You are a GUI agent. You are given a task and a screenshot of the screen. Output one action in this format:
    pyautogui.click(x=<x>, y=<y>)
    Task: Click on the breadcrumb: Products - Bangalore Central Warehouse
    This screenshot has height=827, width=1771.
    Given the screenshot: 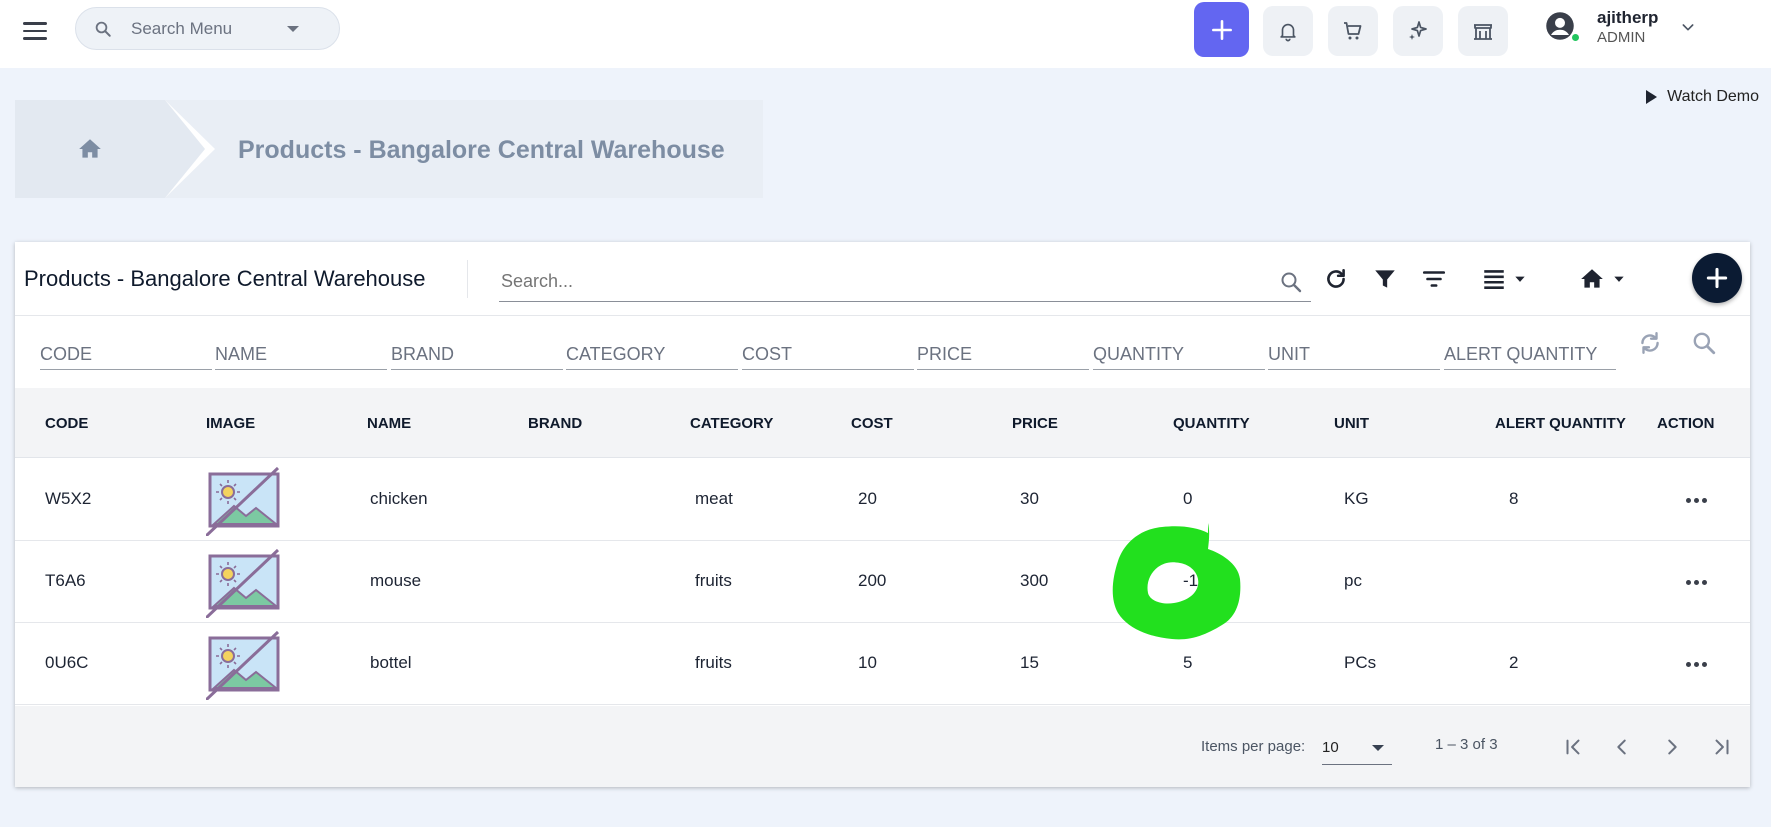 What is the action you would take?
    pyautogui.click(x=389, y=149)
    